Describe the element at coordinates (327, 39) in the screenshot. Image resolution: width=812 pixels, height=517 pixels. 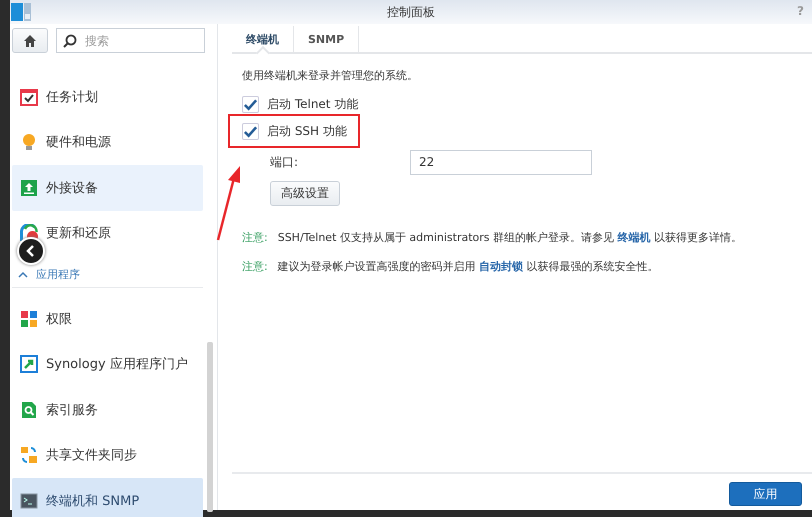
I see `tab: SNMP` at that location.